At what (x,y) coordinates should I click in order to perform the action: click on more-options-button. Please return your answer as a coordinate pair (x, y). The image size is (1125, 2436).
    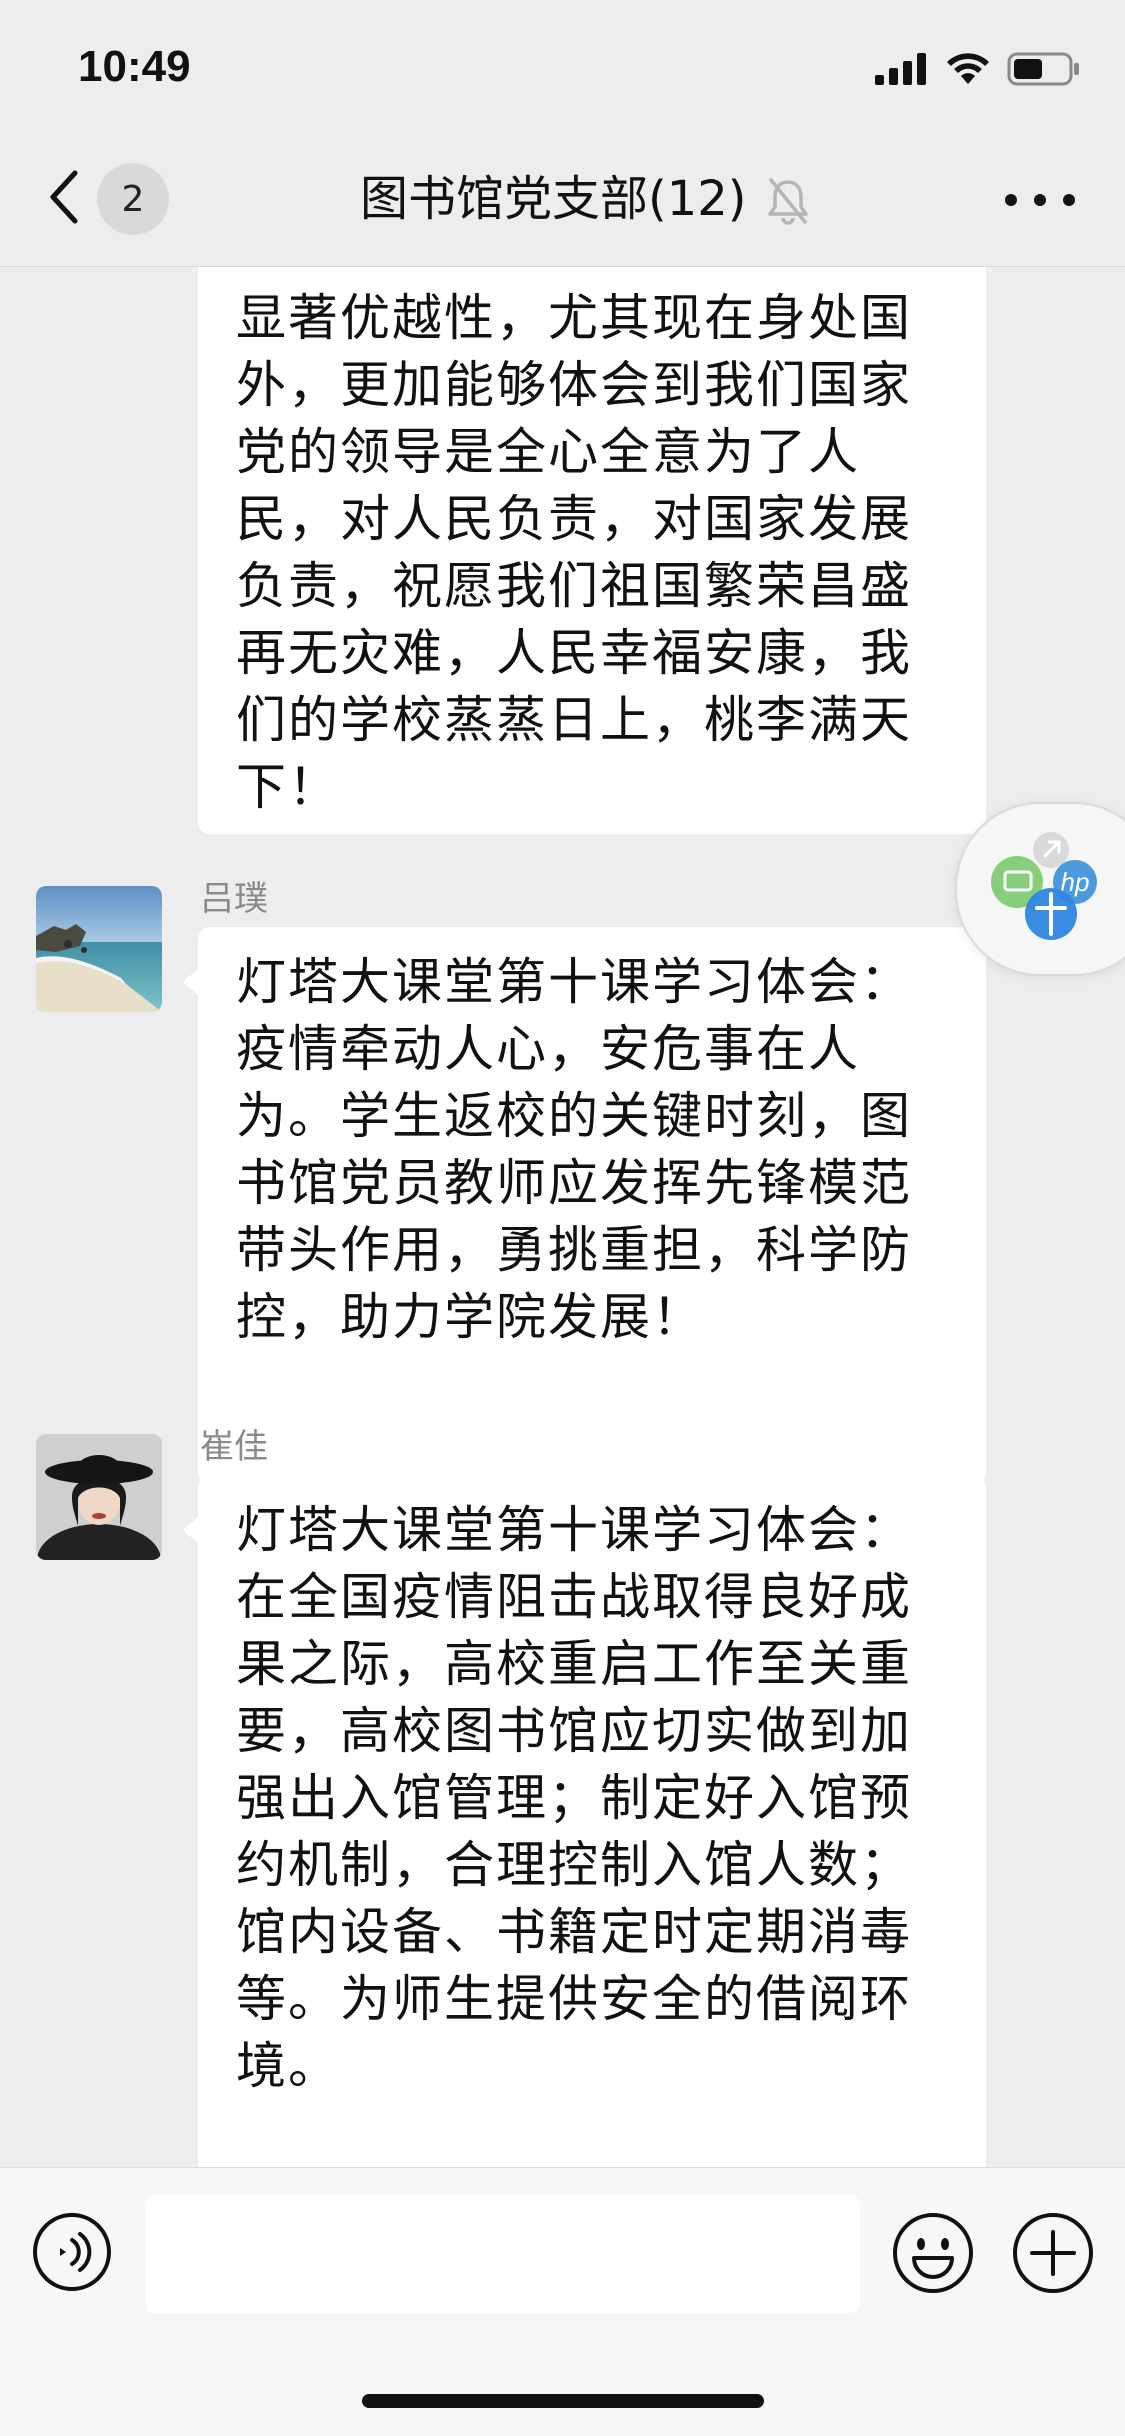
    Looking at the image, I should click on (1040, 200).